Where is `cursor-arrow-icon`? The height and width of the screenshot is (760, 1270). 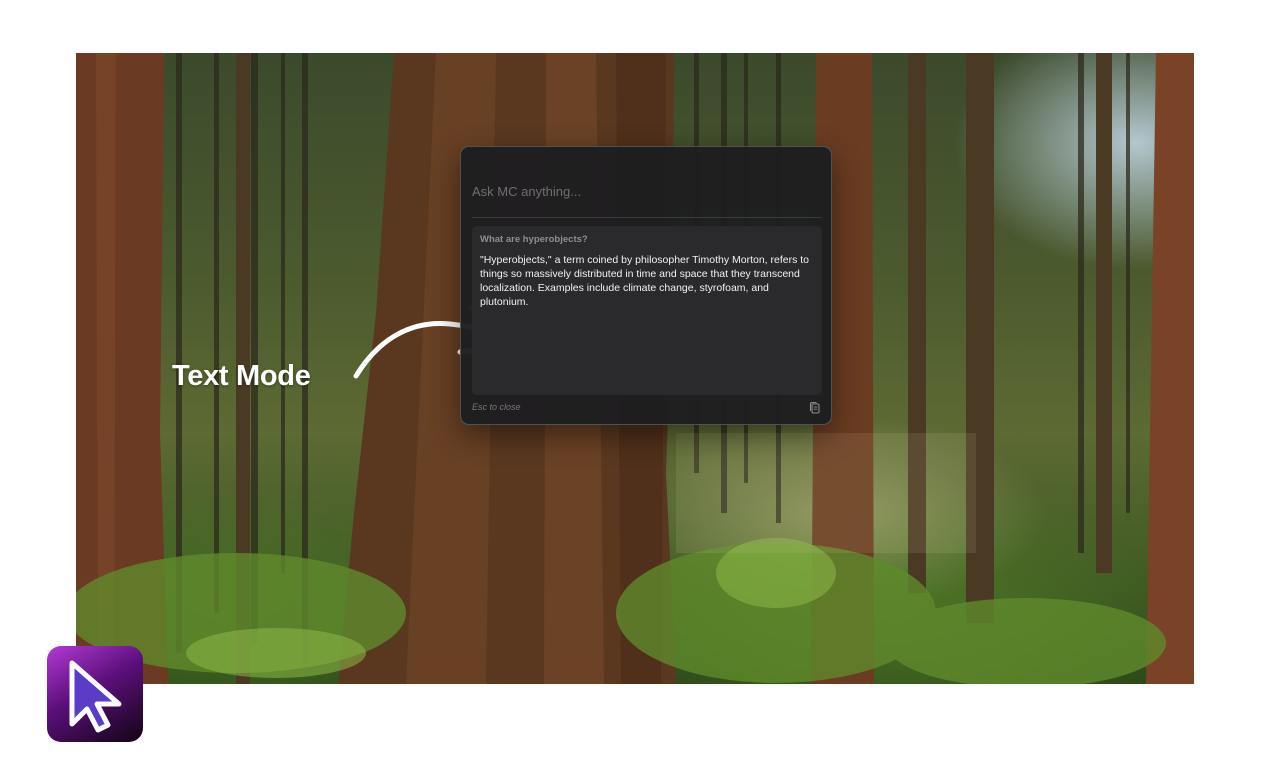 cursor-arrow-icon is located at coordinates (95, 696).